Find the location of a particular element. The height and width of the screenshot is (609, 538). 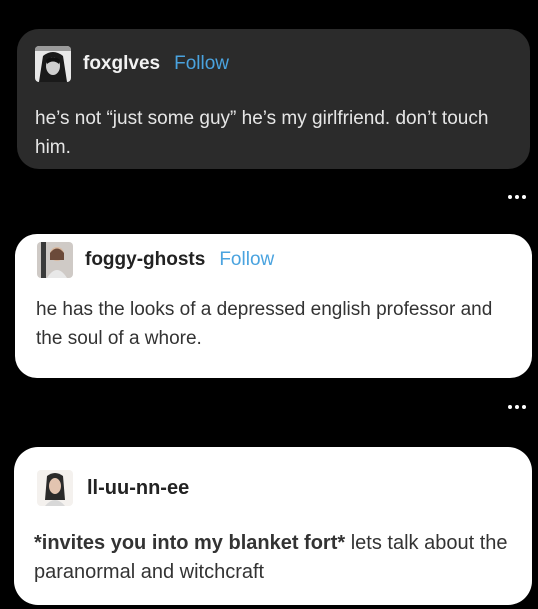

post-header: foxglves Follow is located at coordinates (132, 64).